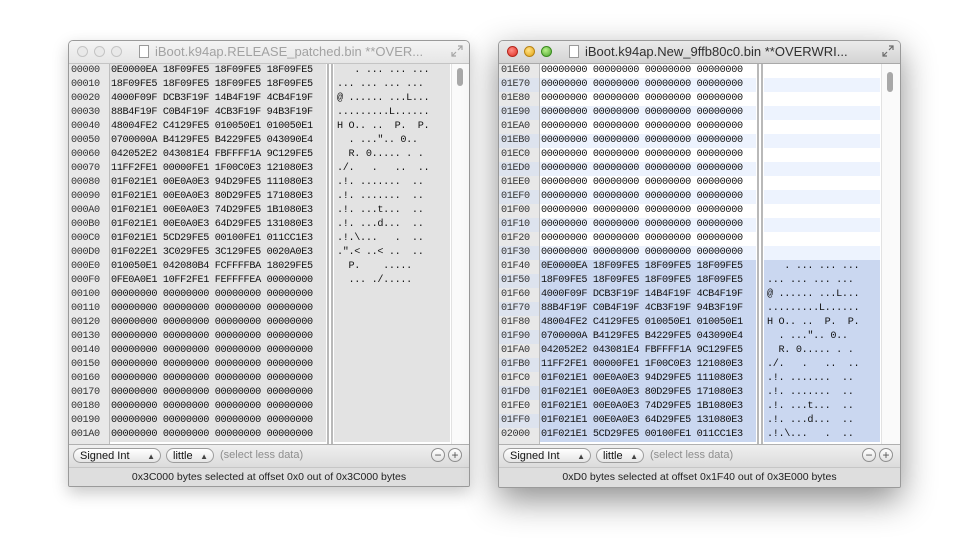 The width and height of the screenshot is (967, 542). I want to click on hex-row: 0FE0A0E1 10FF2FE1 FEFFFFEA 00000000, so click(218, 281).